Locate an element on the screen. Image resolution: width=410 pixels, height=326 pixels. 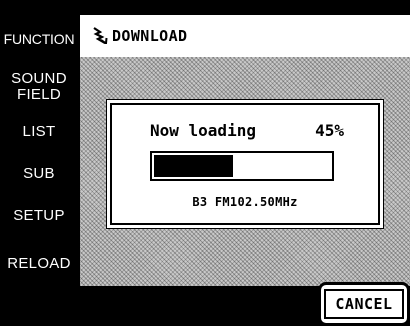
sidebar-item-label: FUNCTION is located at coordinates (39, 39).